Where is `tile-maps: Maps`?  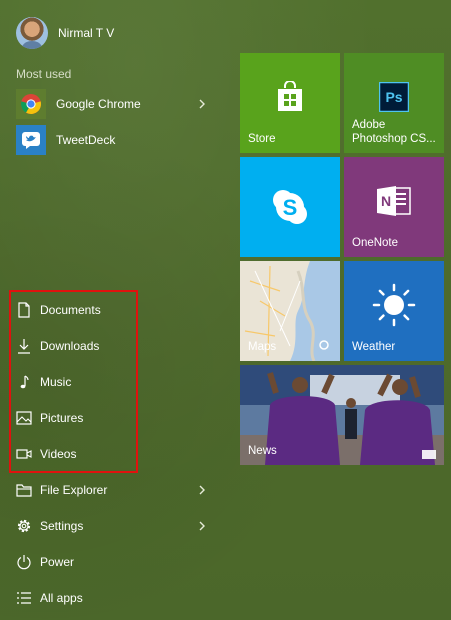 tile-maps: Maps is located at coordinates (290, 311).